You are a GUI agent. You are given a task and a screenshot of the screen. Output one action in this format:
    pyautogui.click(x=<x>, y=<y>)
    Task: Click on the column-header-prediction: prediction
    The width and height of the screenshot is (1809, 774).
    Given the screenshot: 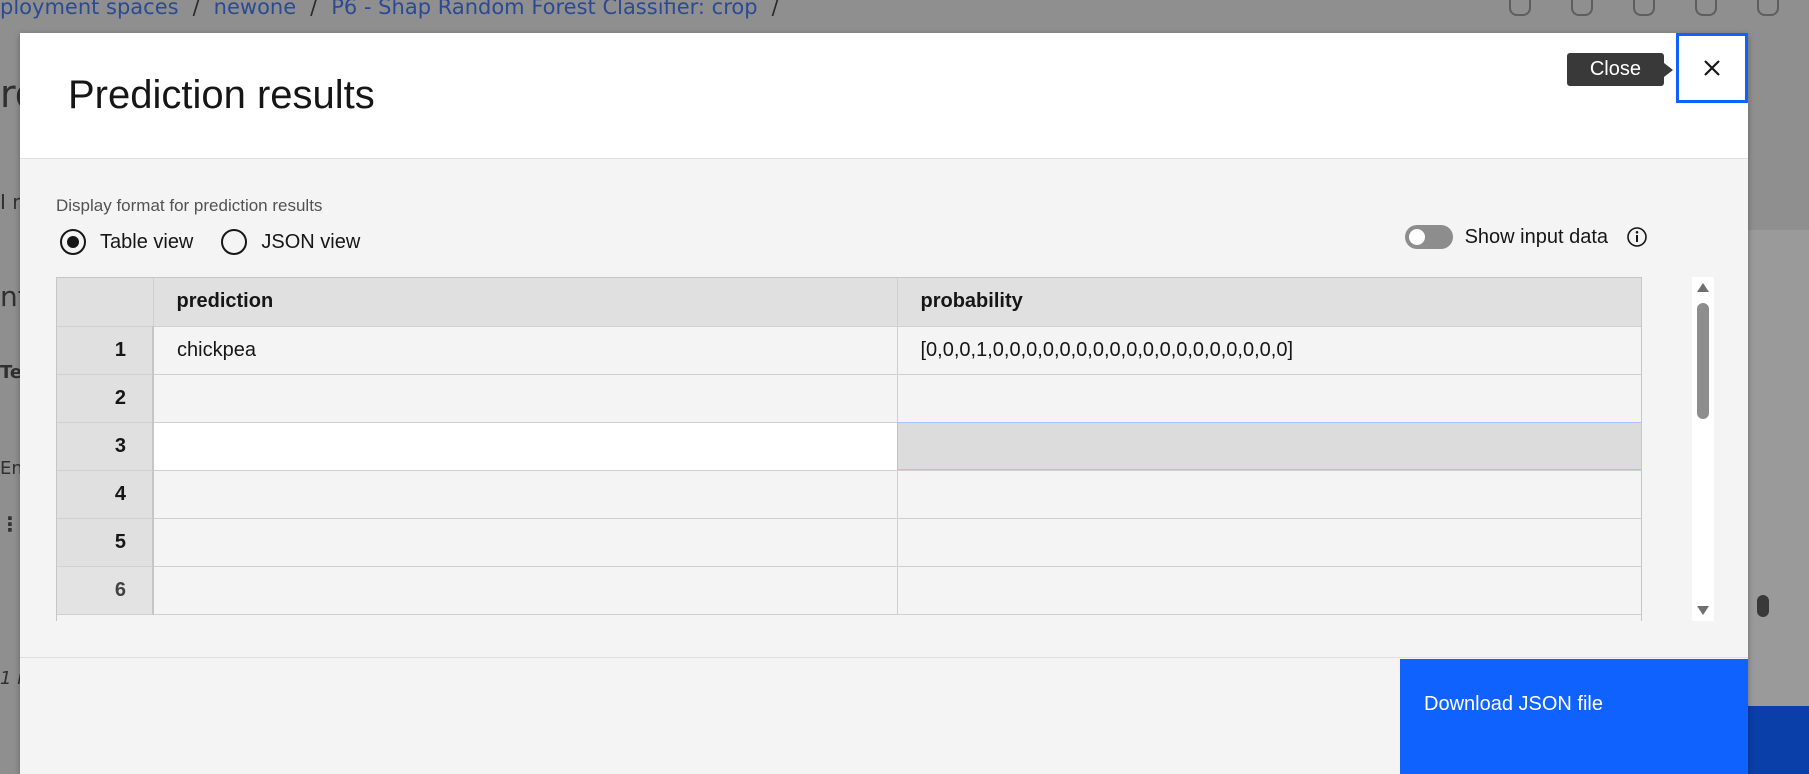 What is the action you would take?
    pyautogui.click(x=525, y=302)
    